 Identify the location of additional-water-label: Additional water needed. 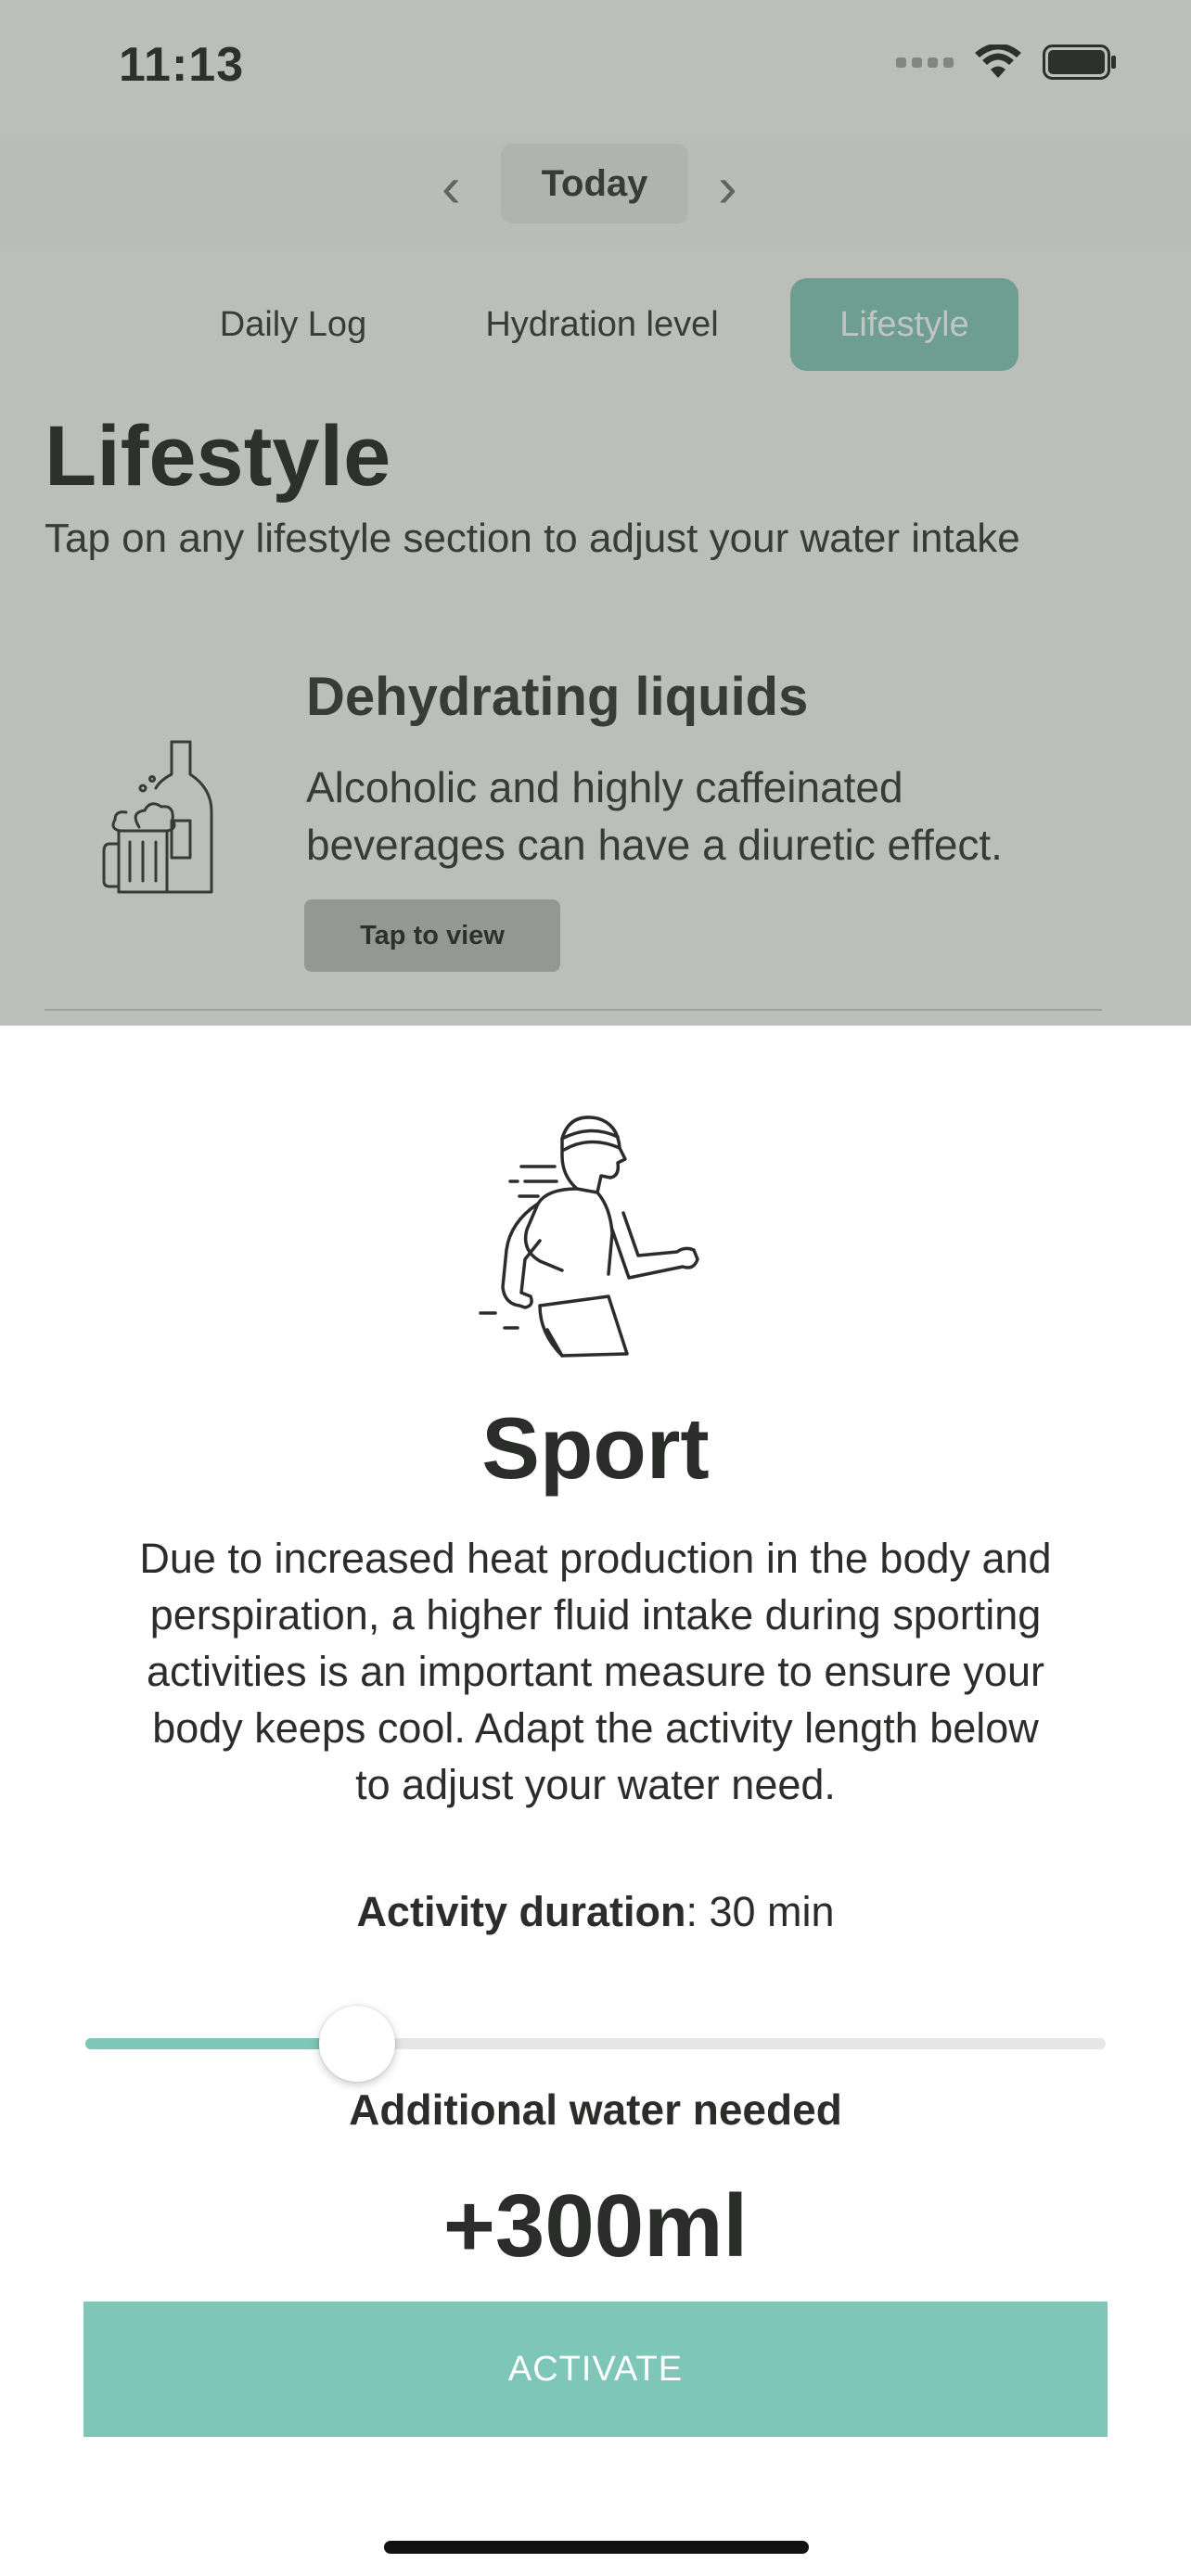
(595, 2110).